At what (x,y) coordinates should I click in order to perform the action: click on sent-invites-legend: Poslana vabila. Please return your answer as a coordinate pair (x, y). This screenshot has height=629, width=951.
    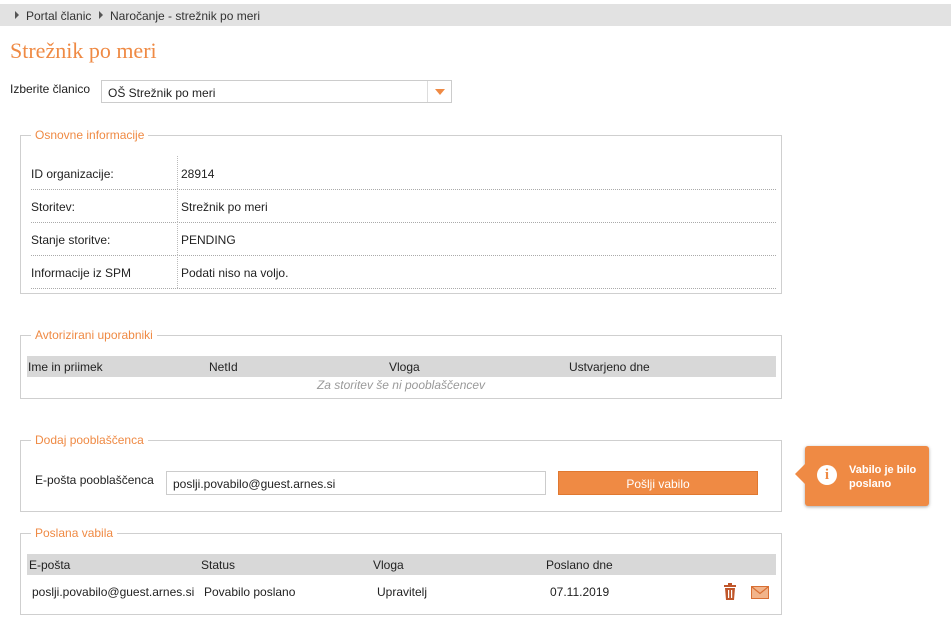
    Looking at the image, I should click on (74, 533).